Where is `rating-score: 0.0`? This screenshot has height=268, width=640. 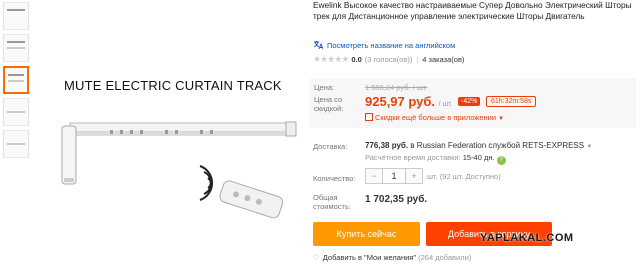 rating-score: 0.0 is located at coordinates (356, 59).